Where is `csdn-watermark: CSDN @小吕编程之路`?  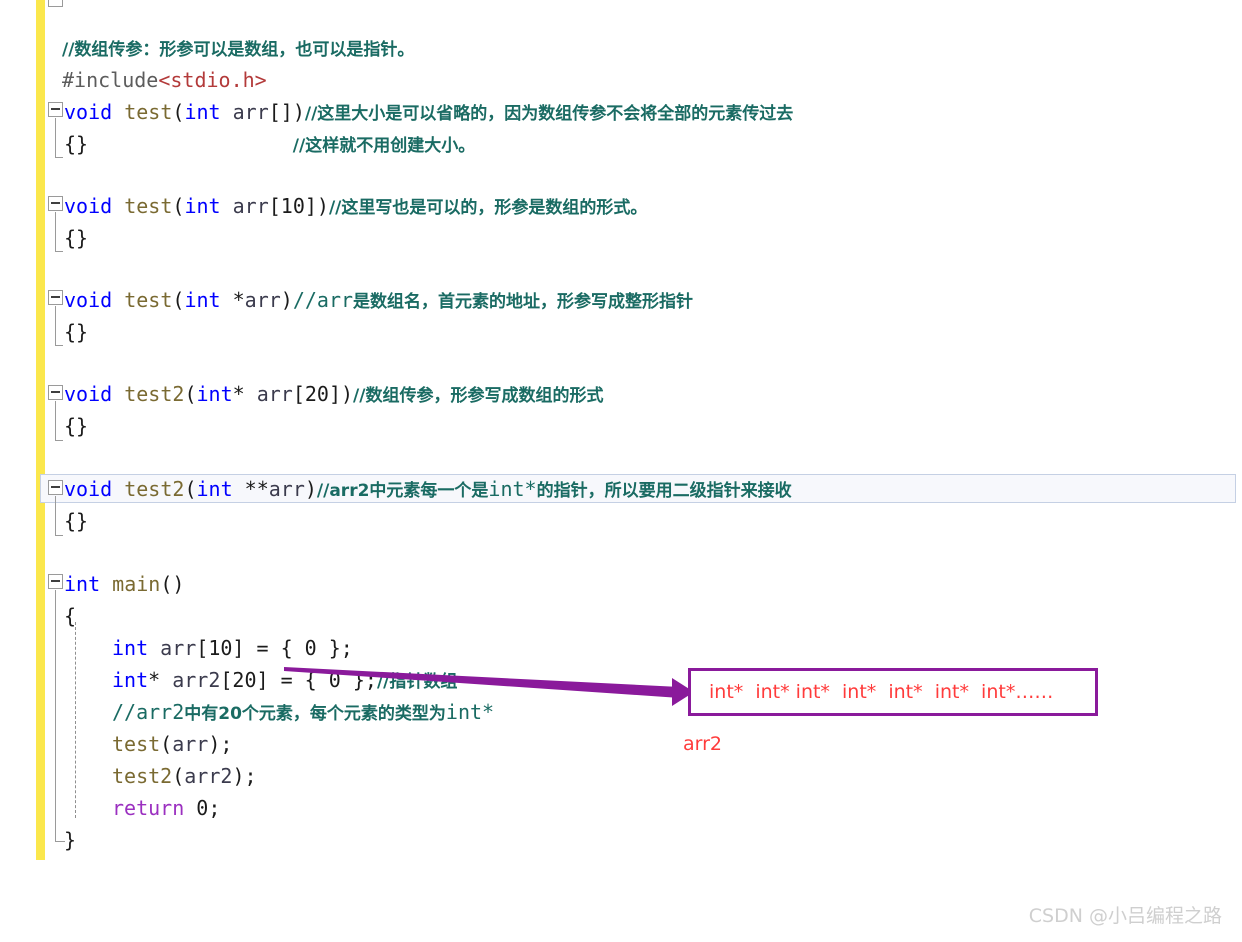
csdn-watermark: CSDN @小吕编程之路 is located at coordinates (1125, 916).